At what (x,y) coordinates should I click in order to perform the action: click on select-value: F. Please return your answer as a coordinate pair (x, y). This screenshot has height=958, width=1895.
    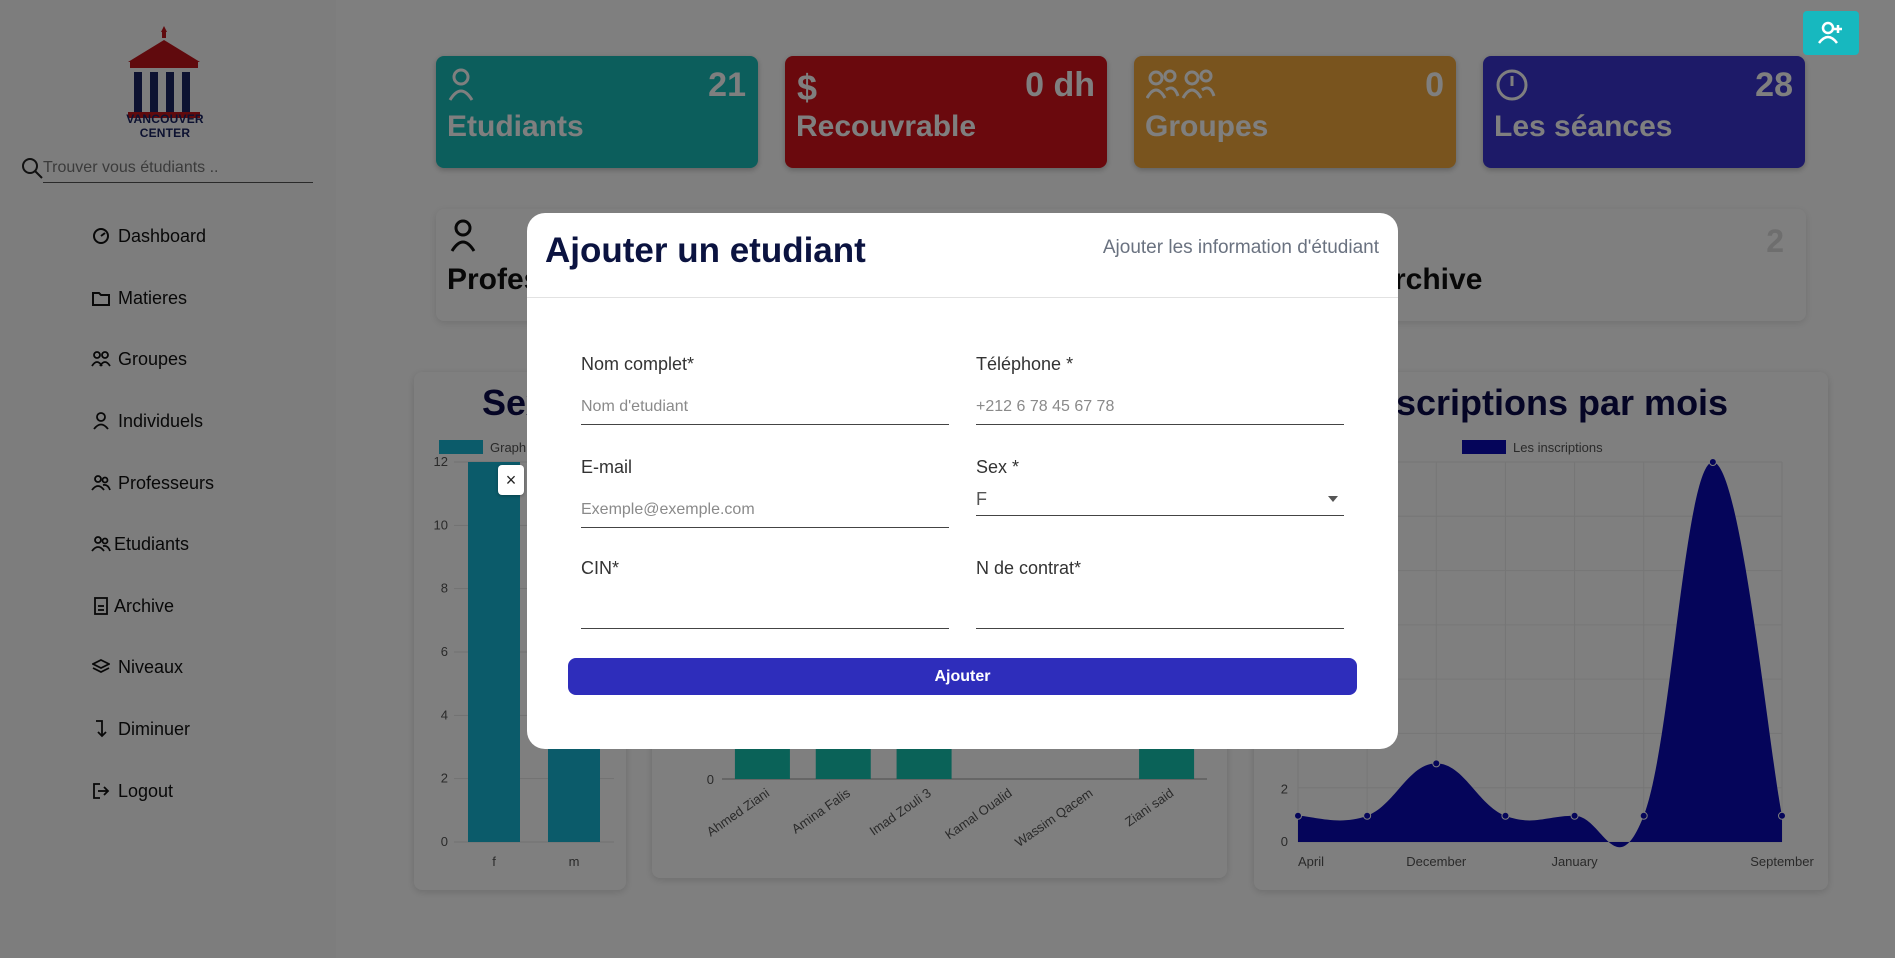
    Looking at the image, I should click on (981, 498).